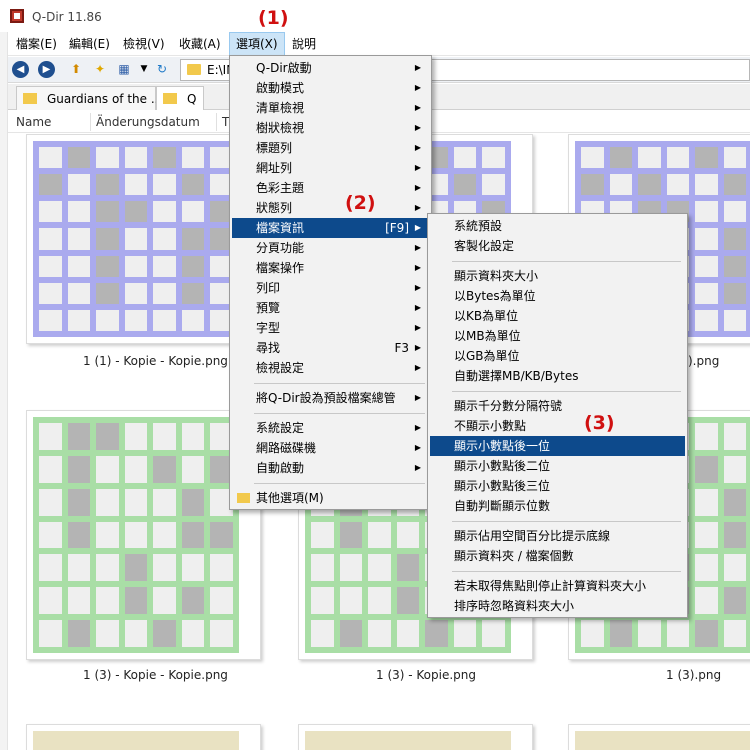  What do you see at coordinates (557, 556) in the screenshot?
I see `file_info_menu-item: 顯示資料夾 / 檔案個數` at bounding box center [557, 556].